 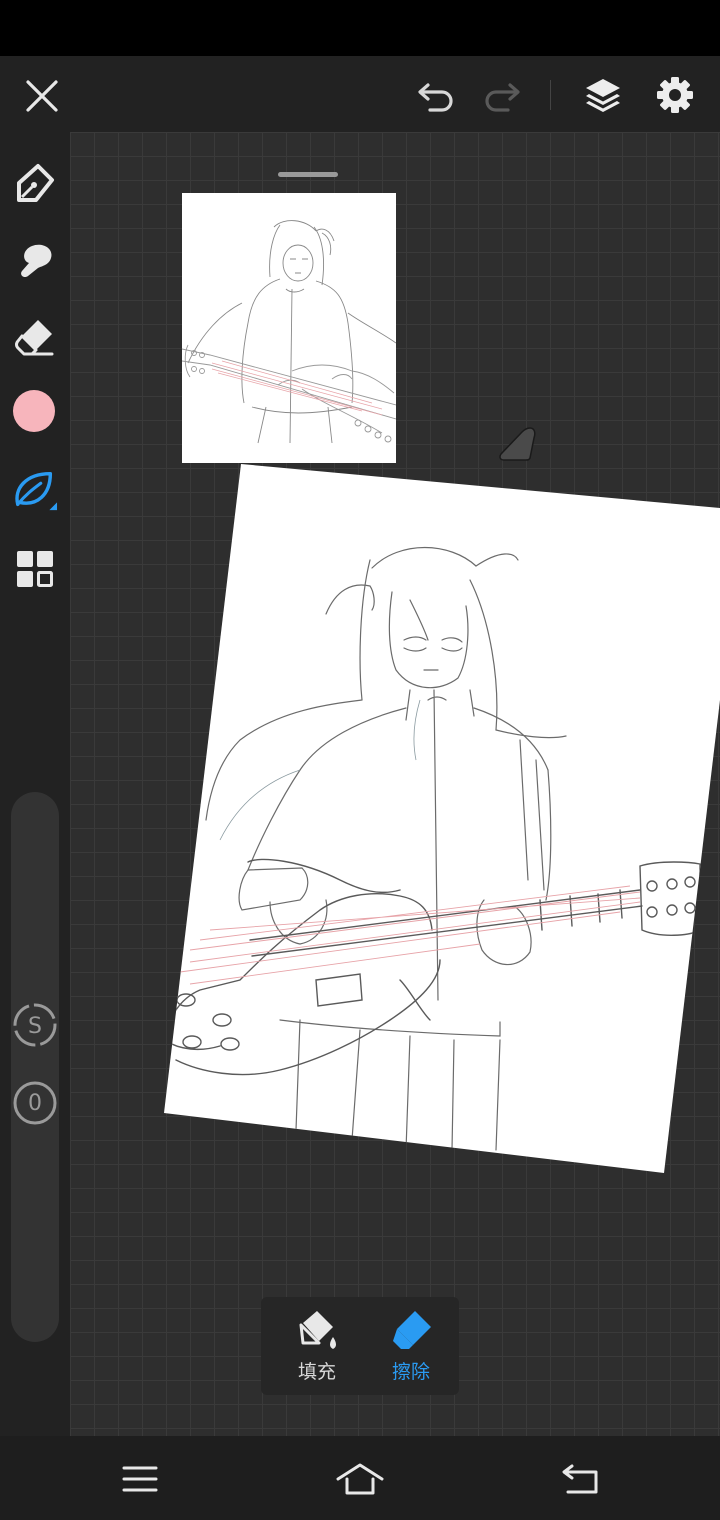 I want to click on reference-drag-handle, so click(x=308, y=174).